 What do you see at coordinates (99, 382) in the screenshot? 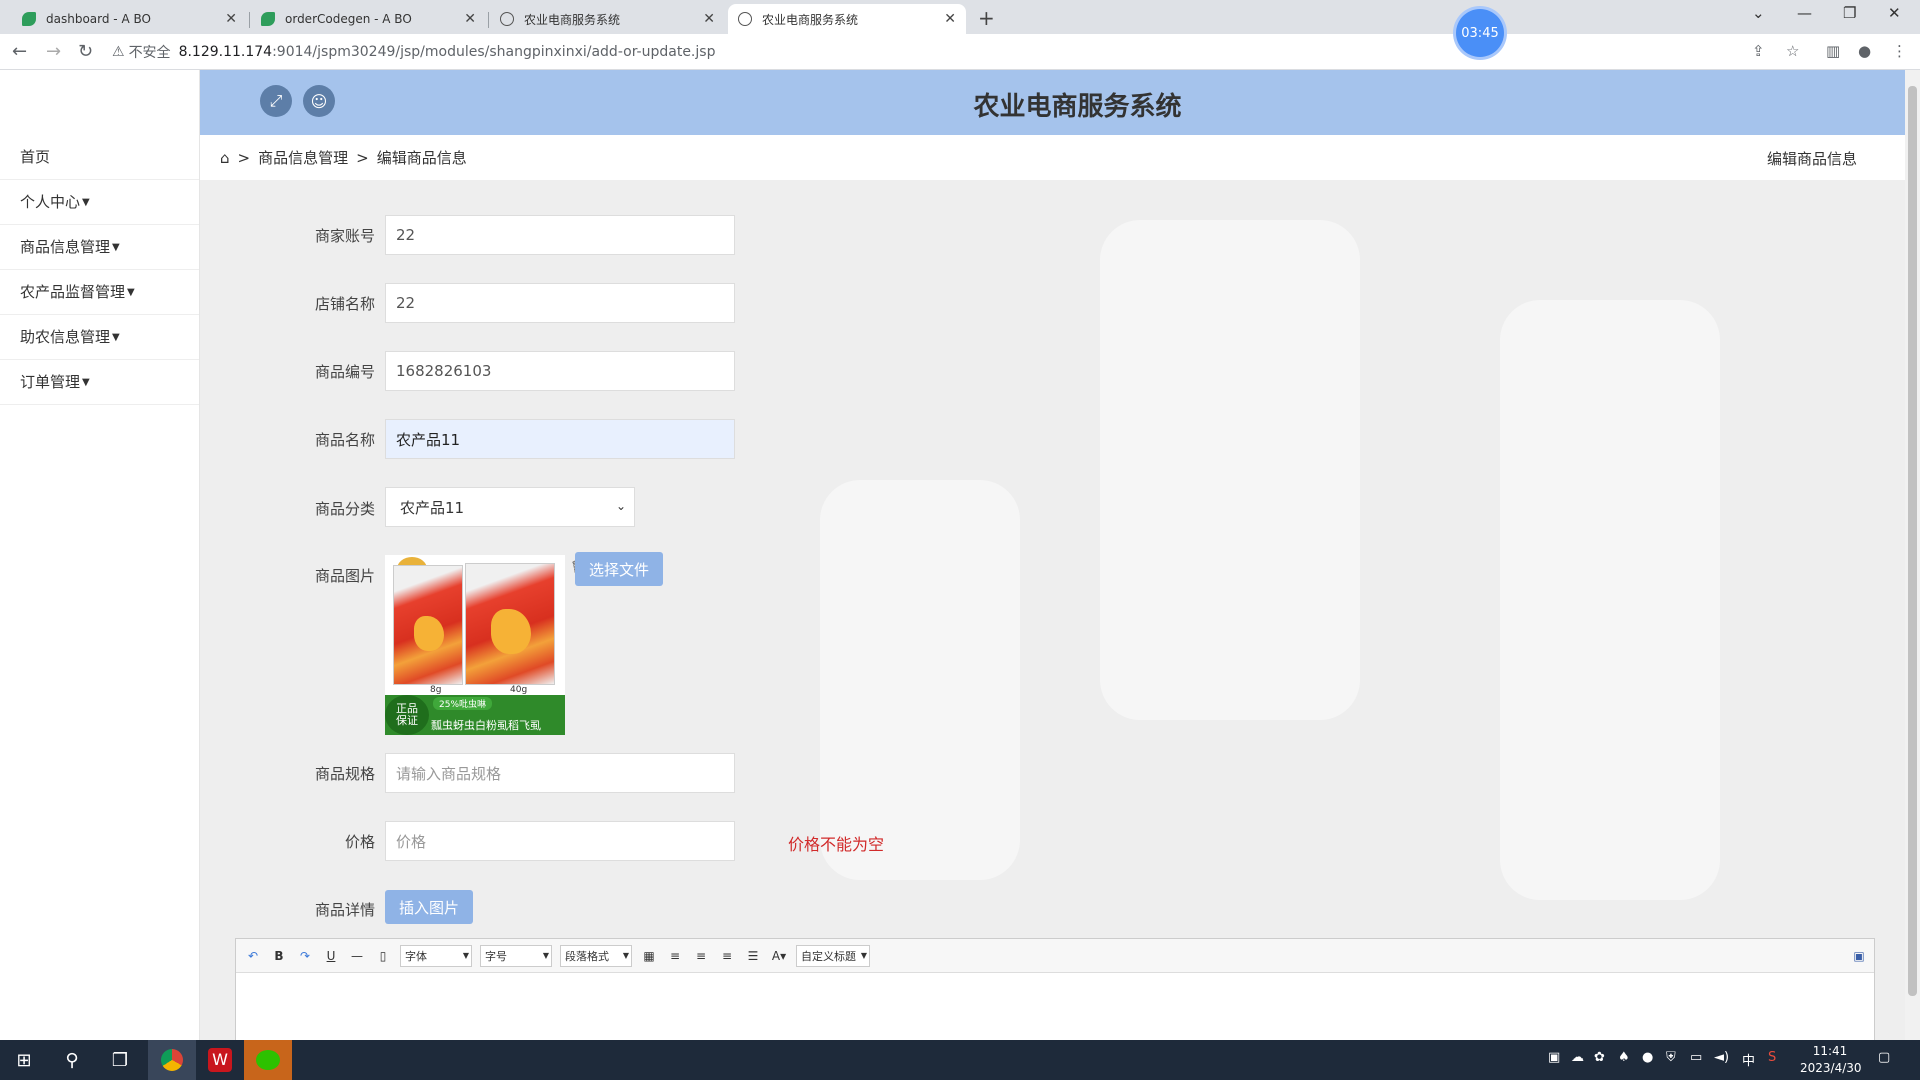
I see `sidebar-item-orders: 订单管理 ▼` at bounding box center [99, 382].